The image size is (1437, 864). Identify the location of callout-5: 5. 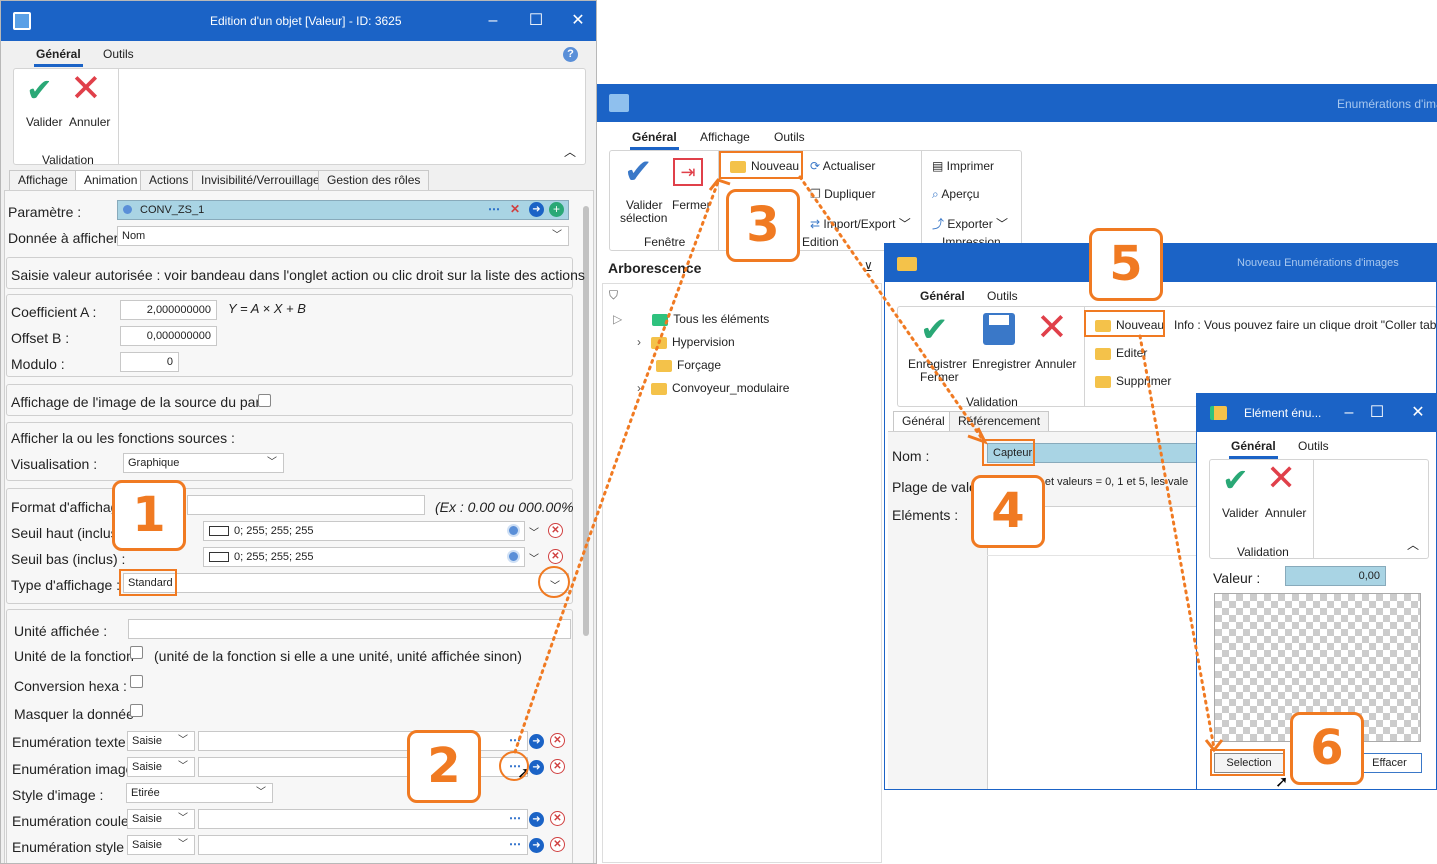
(1126, 264).